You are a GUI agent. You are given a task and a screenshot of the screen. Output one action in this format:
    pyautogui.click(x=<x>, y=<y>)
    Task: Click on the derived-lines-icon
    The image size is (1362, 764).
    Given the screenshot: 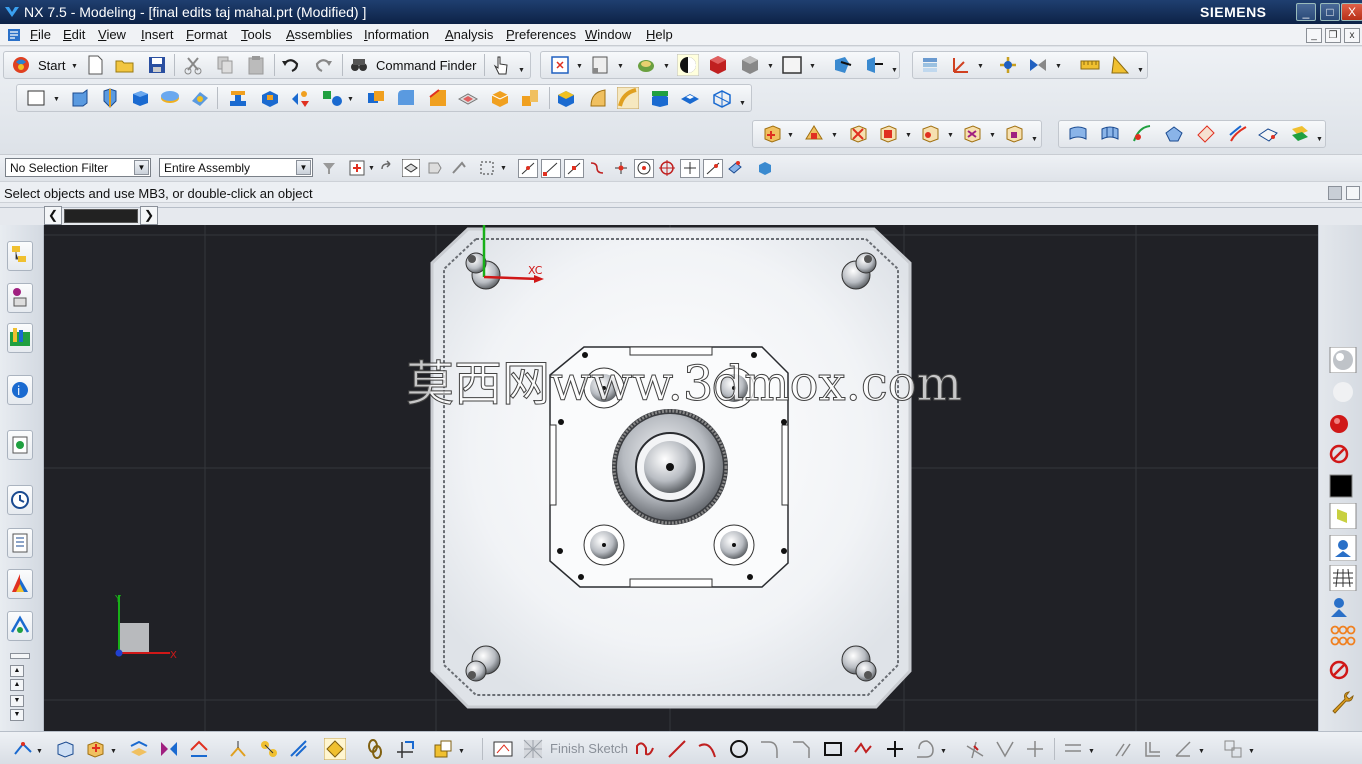 What is the action you would take?
    pyautogui.click(x=299, y=749)
    